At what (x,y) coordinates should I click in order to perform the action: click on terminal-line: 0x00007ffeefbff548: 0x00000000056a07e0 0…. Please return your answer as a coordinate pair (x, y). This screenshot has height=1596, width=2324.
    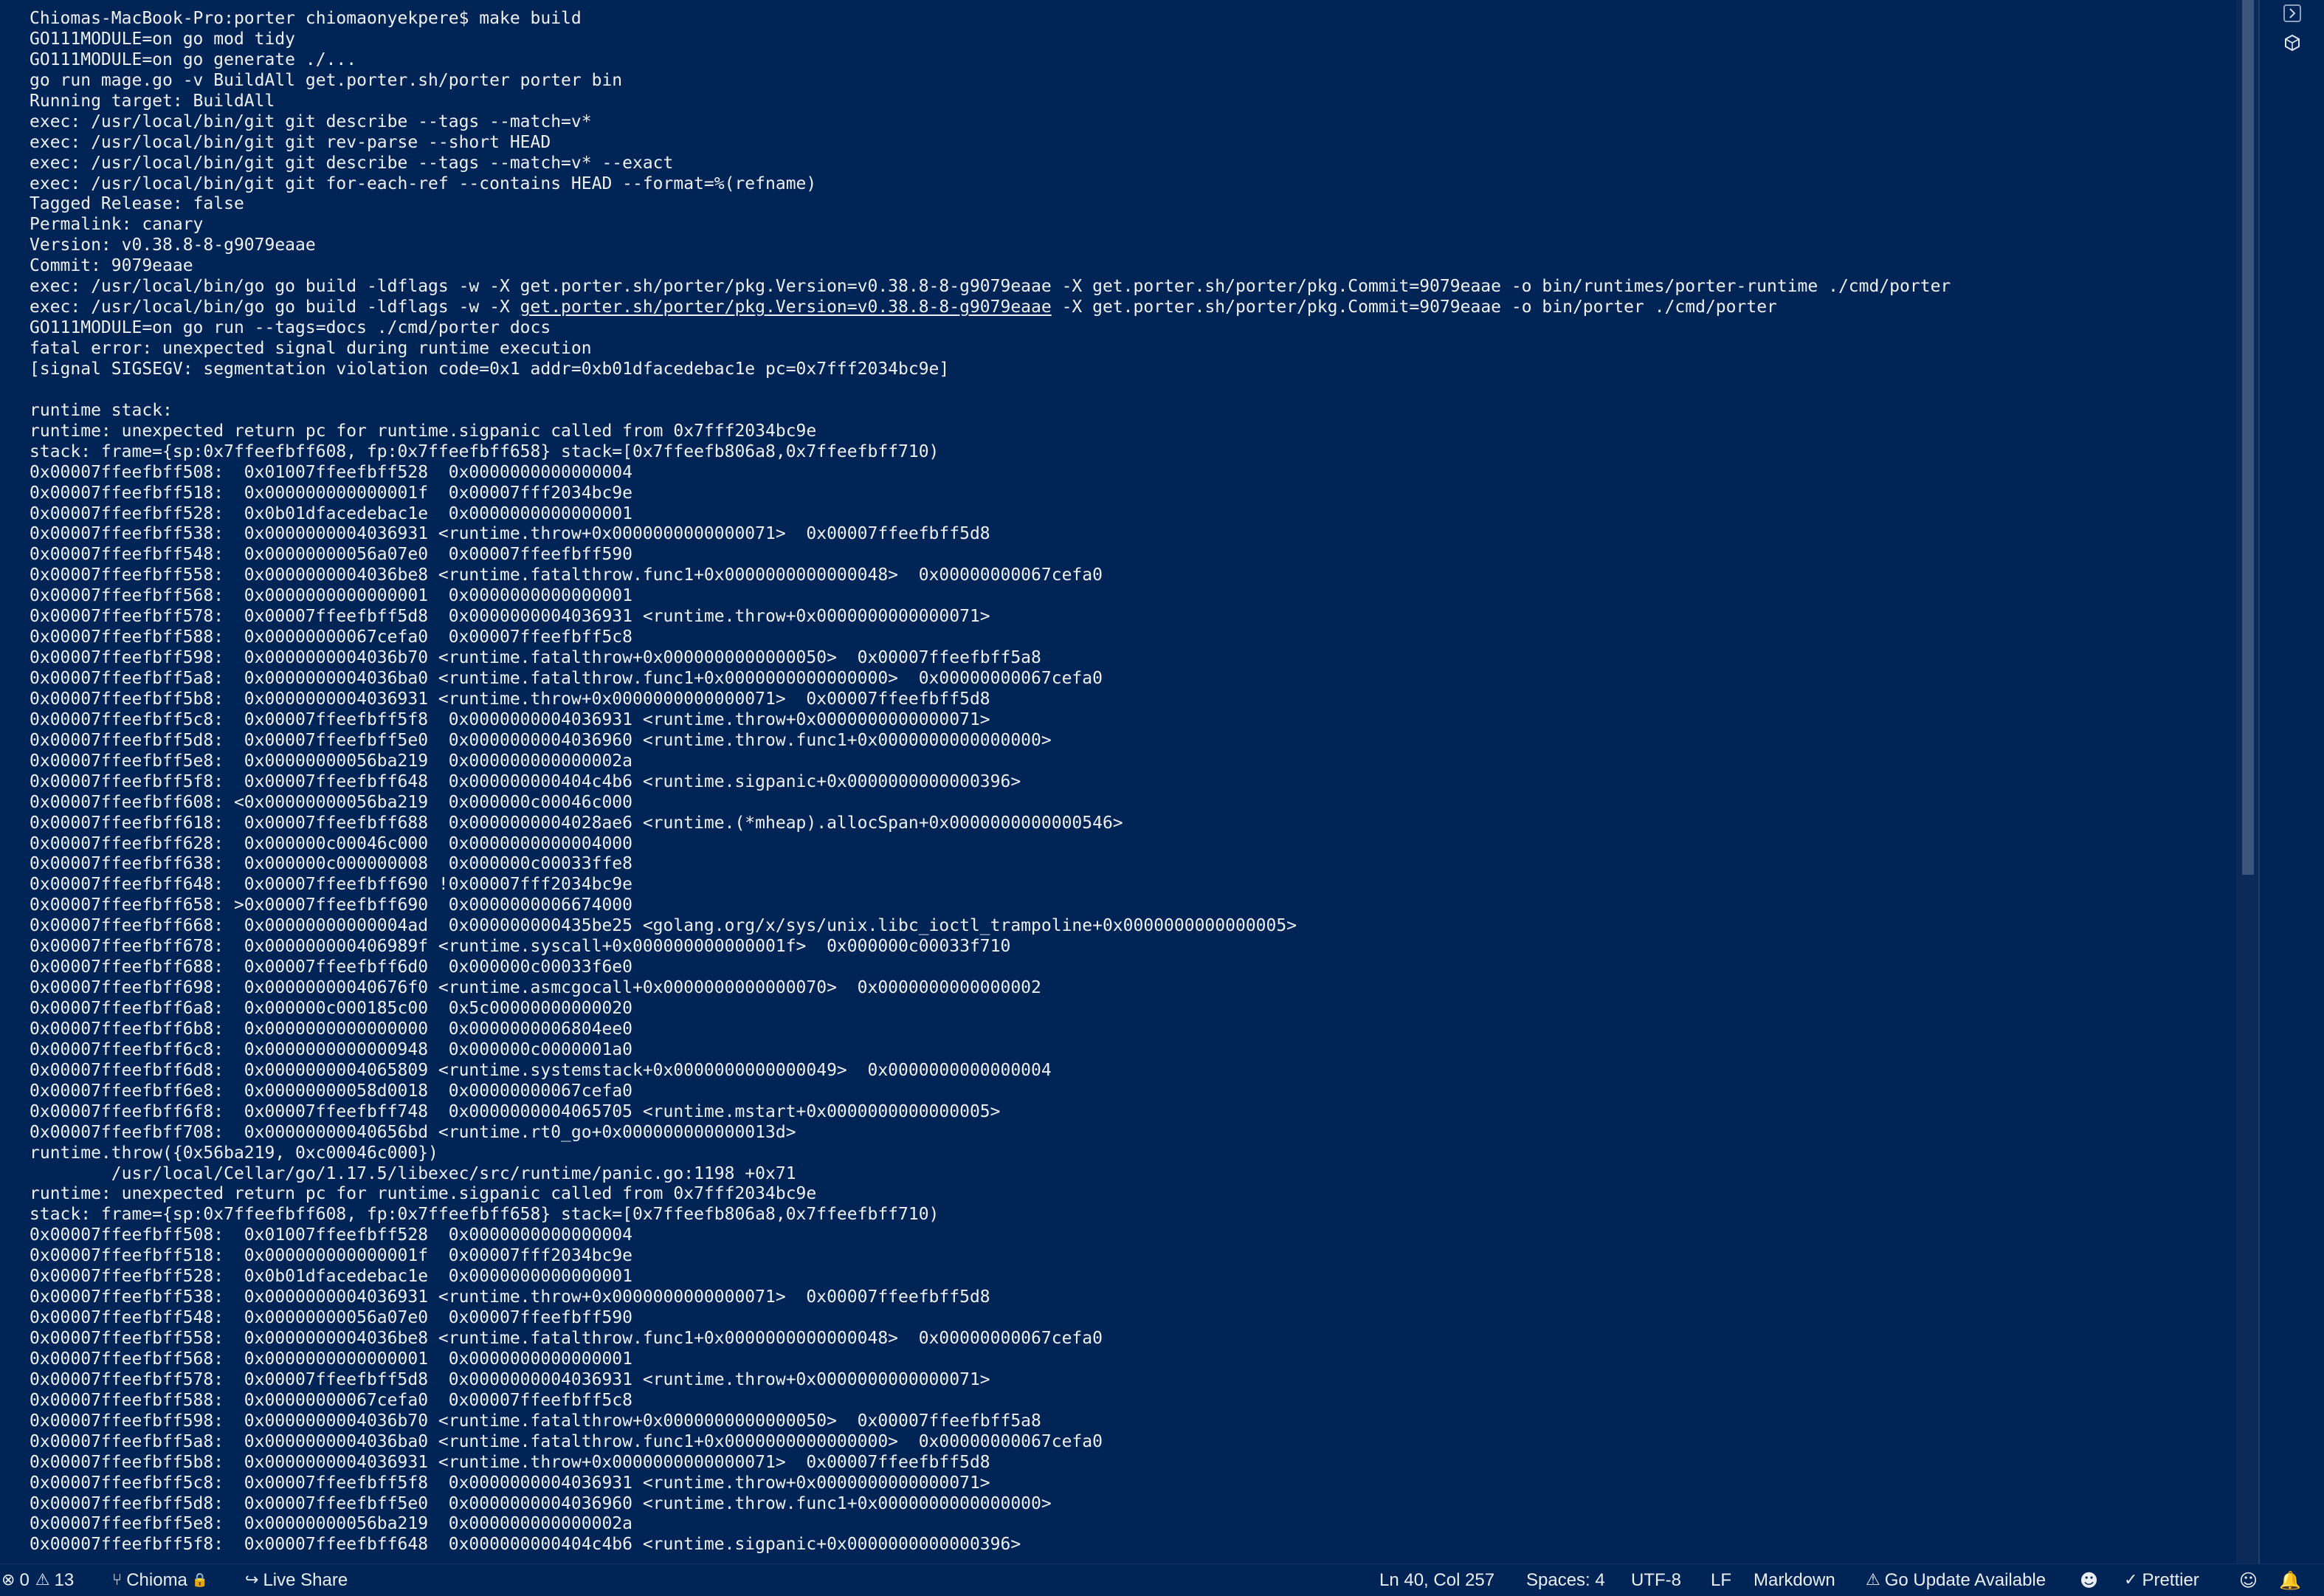
    Looking at the image, I should click on (331, 555).